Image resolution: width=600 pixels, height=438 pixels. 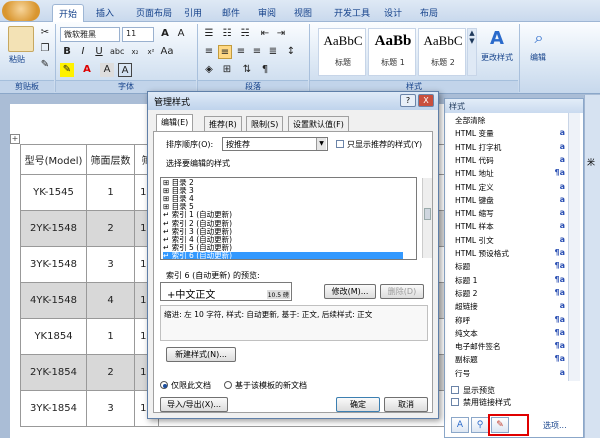 What do you see at coordinates (53, 264) in the screenshot?
I see `table-cell: 3YK-1548` at bounding box center [53, 264].